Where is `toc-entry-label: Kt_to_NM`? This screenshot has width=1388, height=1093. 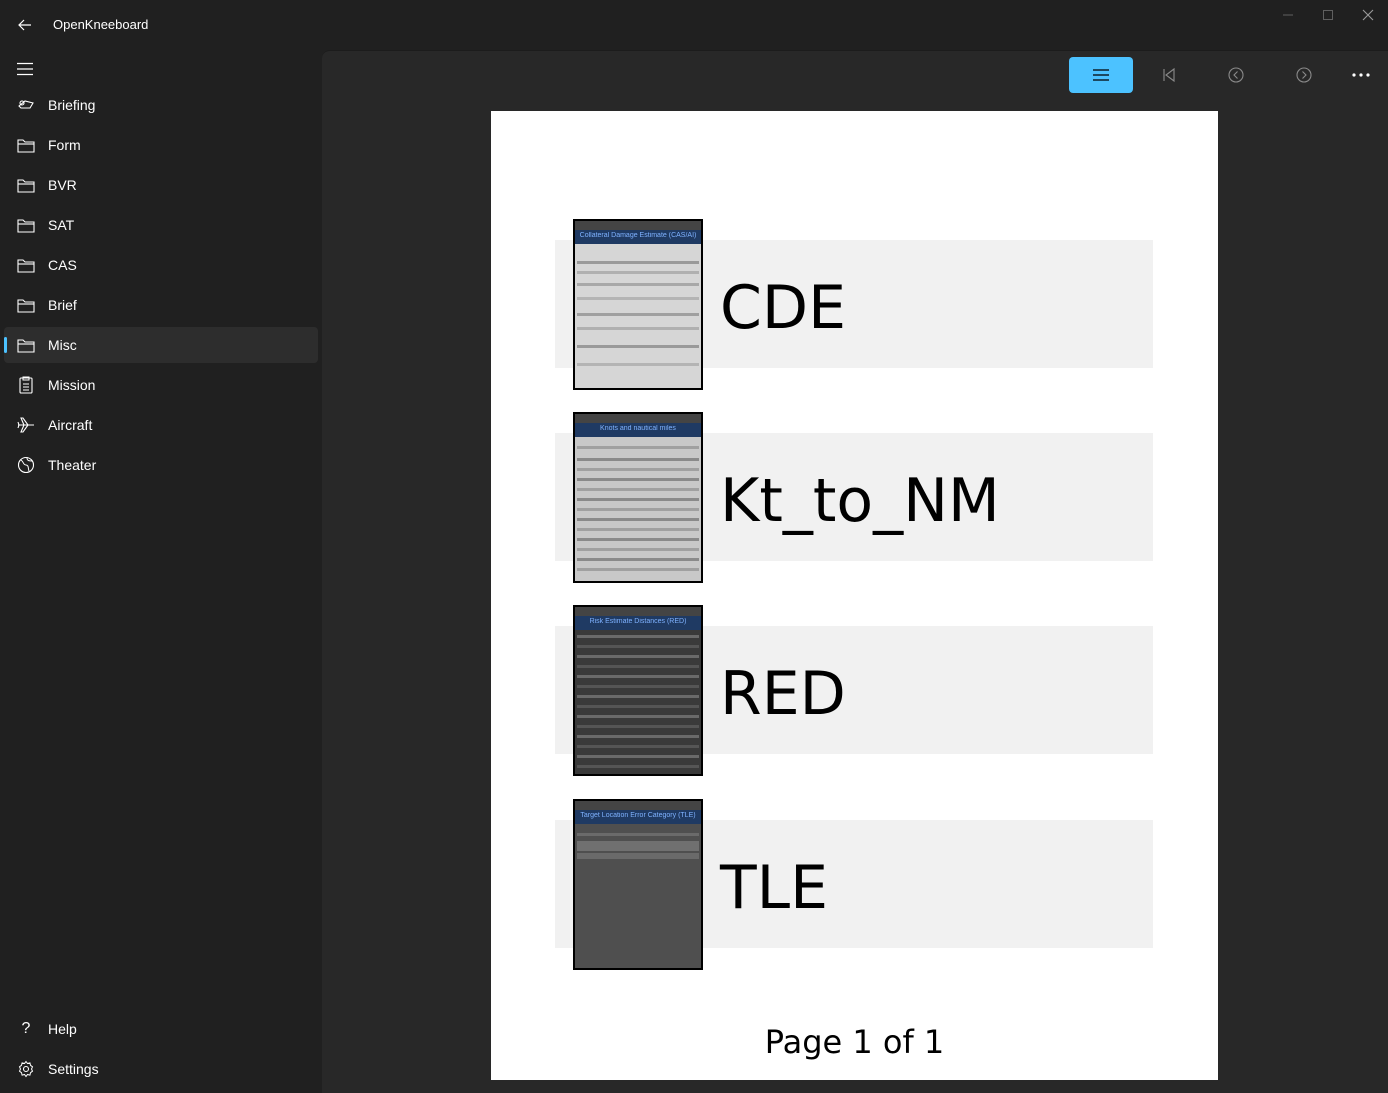 toc-entry-label: Kt_to_NM is located at coordinates (860, 501).